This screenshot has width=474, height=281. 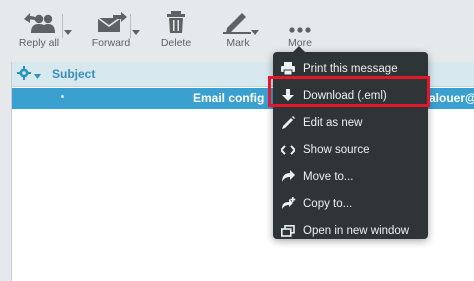 I want to click on chevron-down-icon, so click(x=37, y=75).